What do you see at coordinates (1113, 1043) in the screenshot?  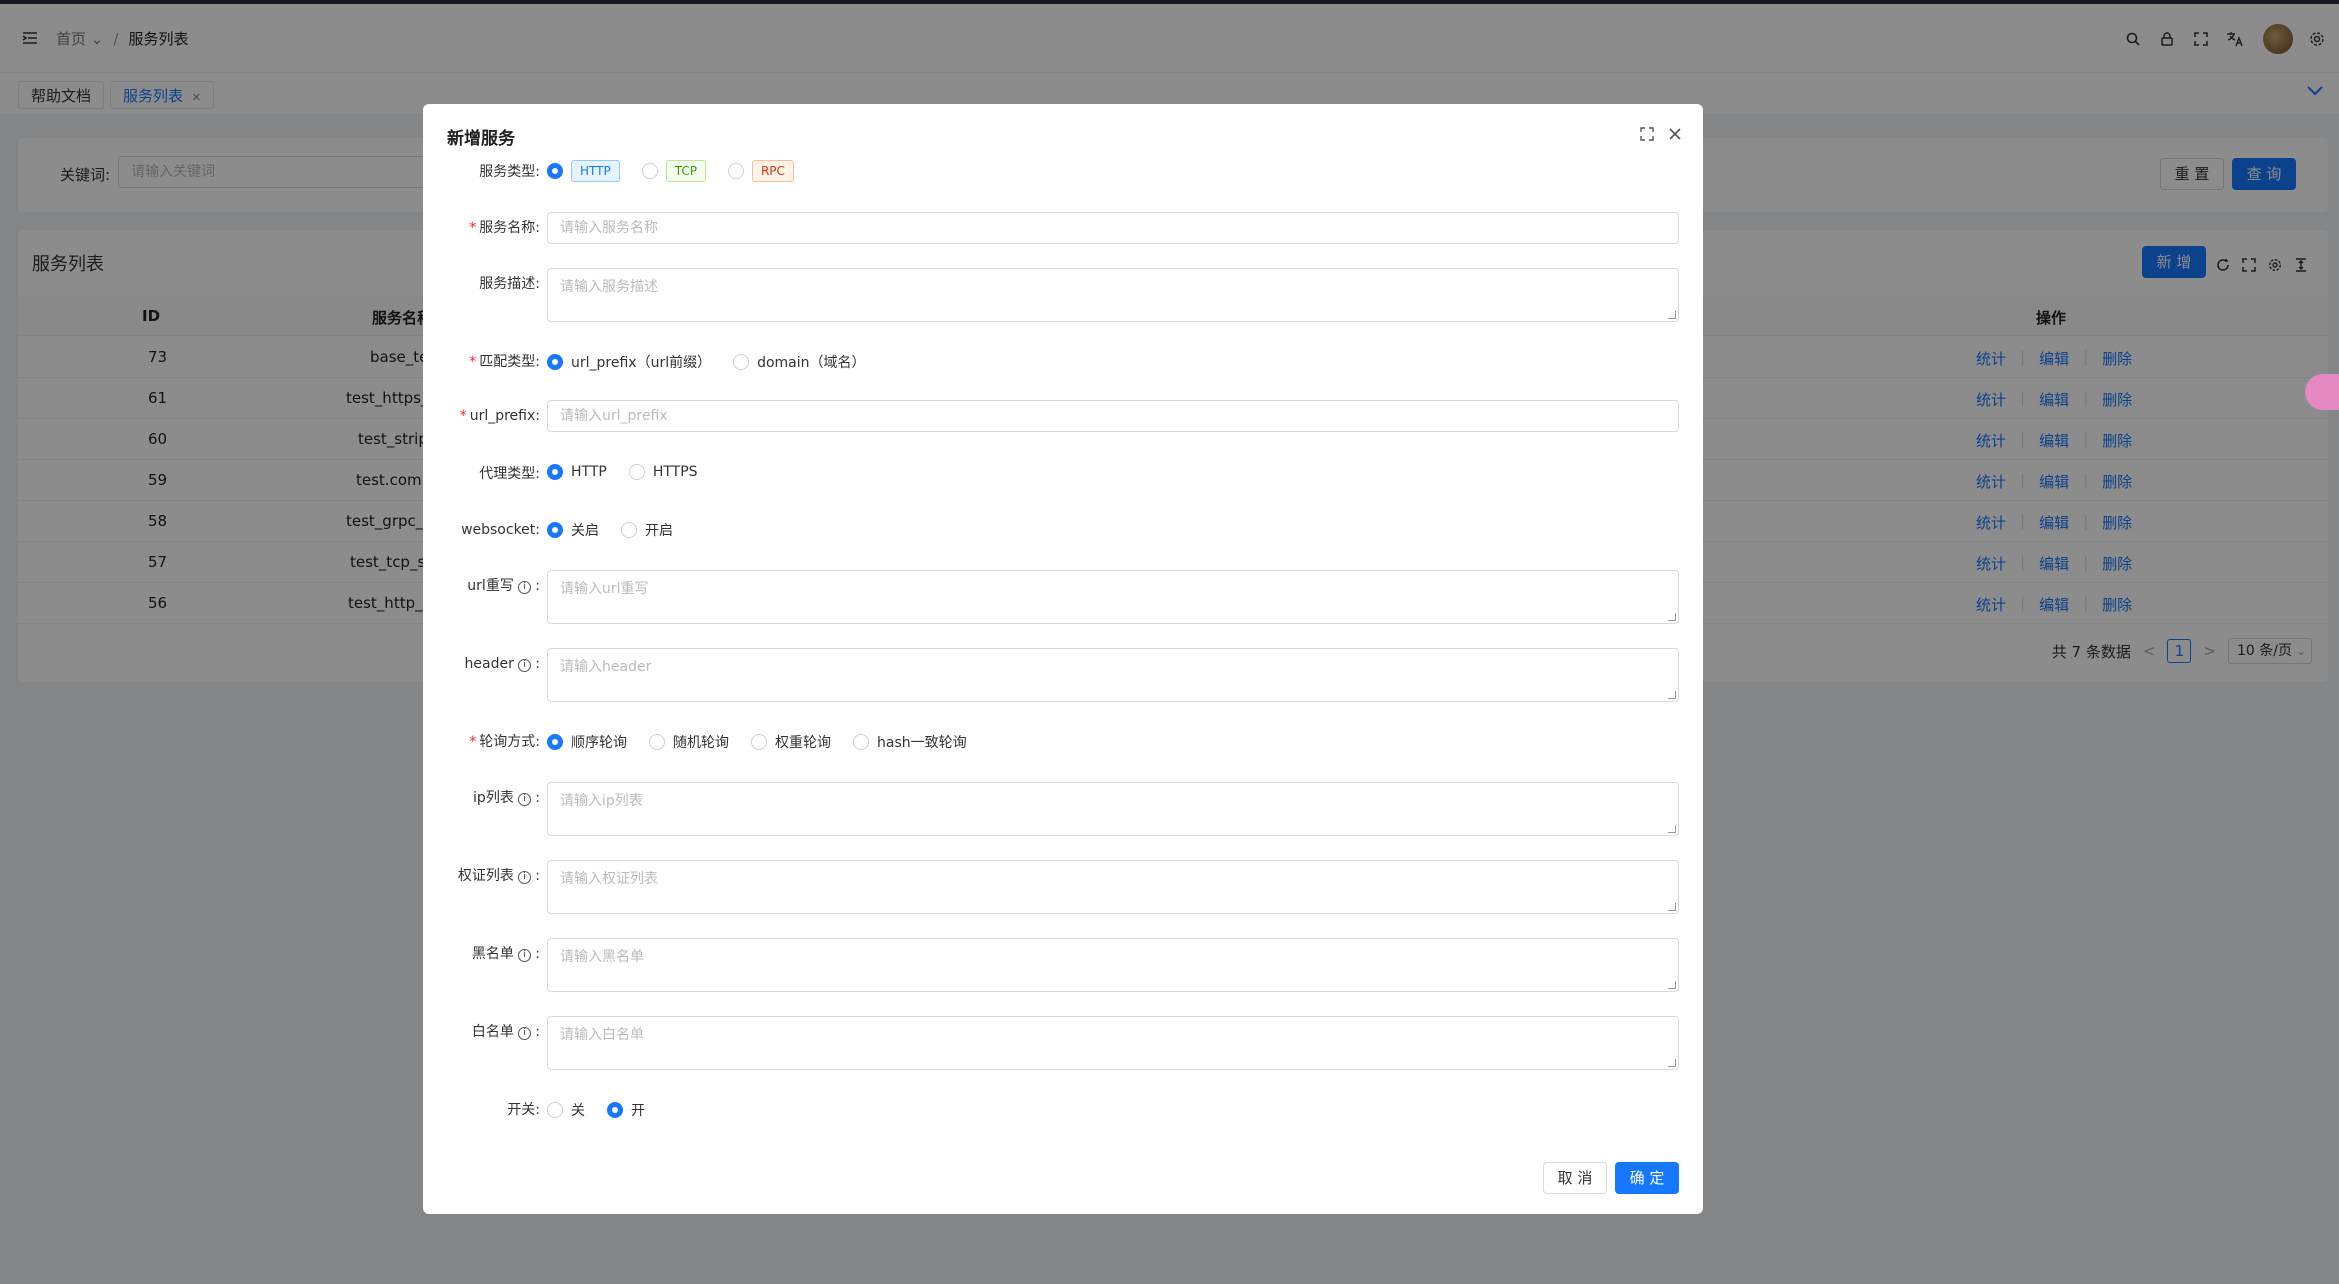 I see `whitelist-textarea: 请输入白名单` at bounding box center [1113, 1043].